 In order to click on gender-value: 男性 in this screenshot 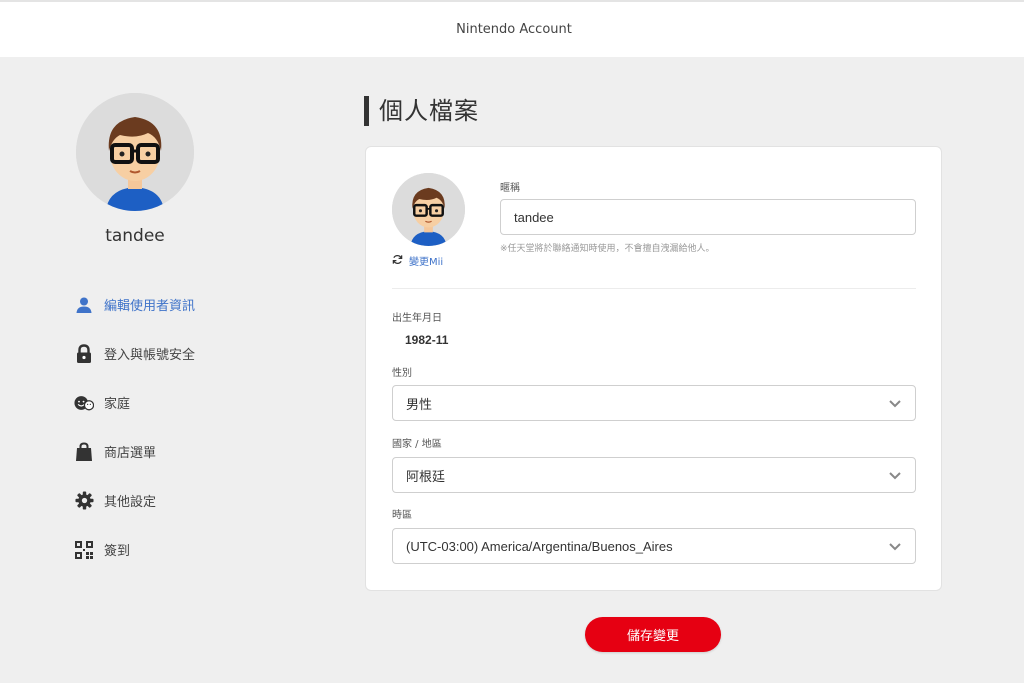, I will do `click(419, 404)`.